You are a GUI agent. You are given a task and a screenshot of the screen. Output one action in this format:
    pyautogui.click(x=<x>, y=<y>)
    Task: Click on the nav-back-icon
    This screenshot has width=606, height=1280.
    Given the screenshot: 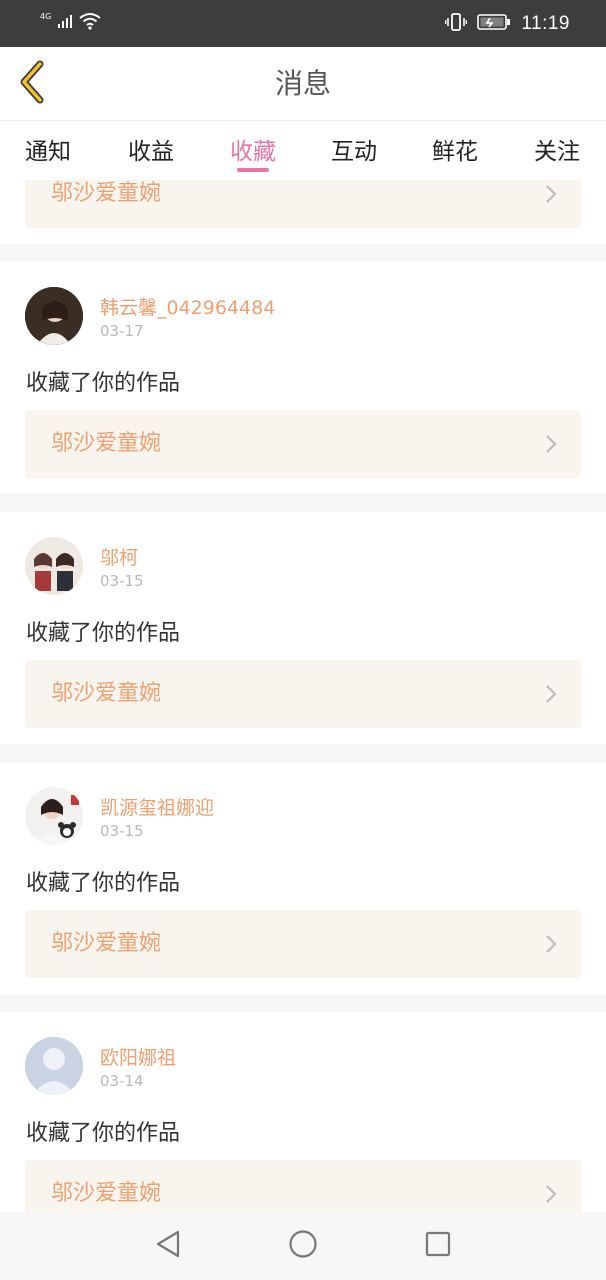 What is the action you would take?
    pyautogui.click(x=168, y=1246)
    